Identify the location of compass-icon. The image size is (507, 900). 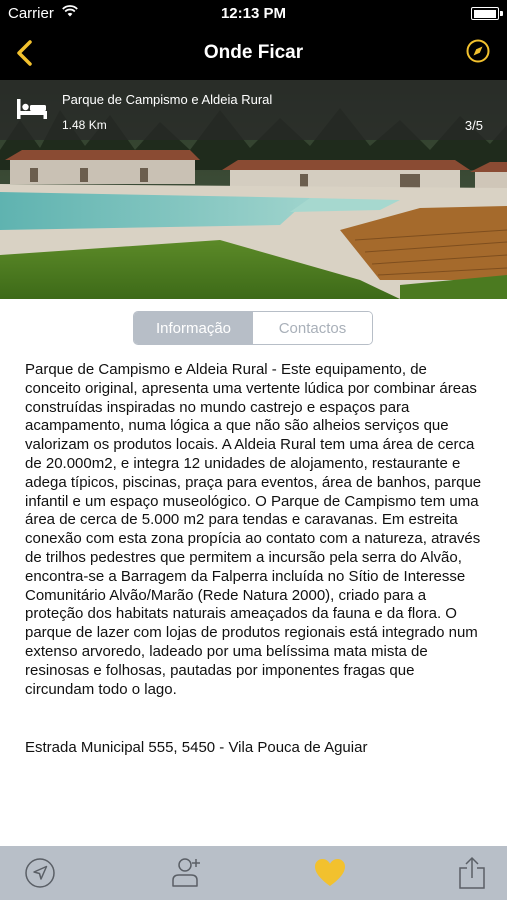
(478, 51).